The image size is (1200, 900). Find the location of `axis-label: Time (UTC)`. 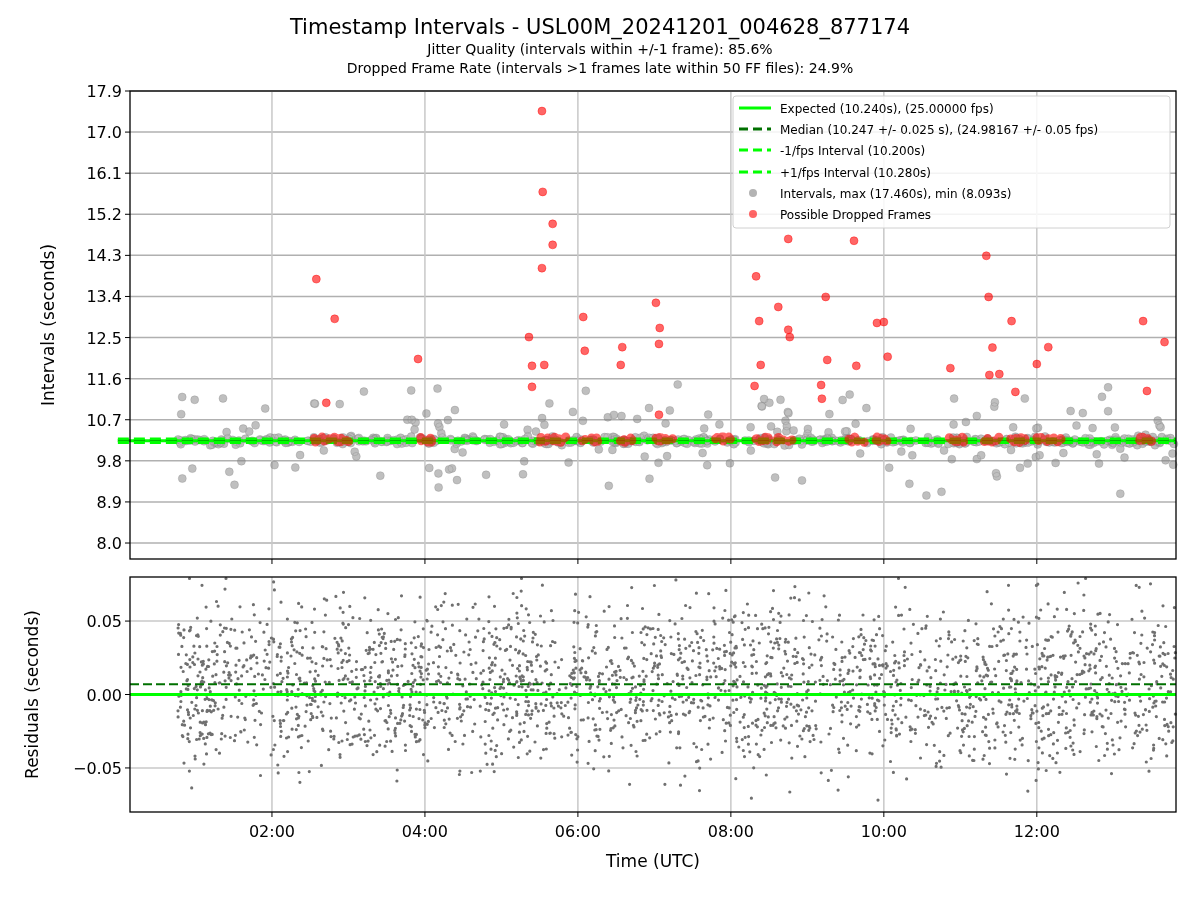

axis-label: Time (UTC) is located at coordinates (653, 861).